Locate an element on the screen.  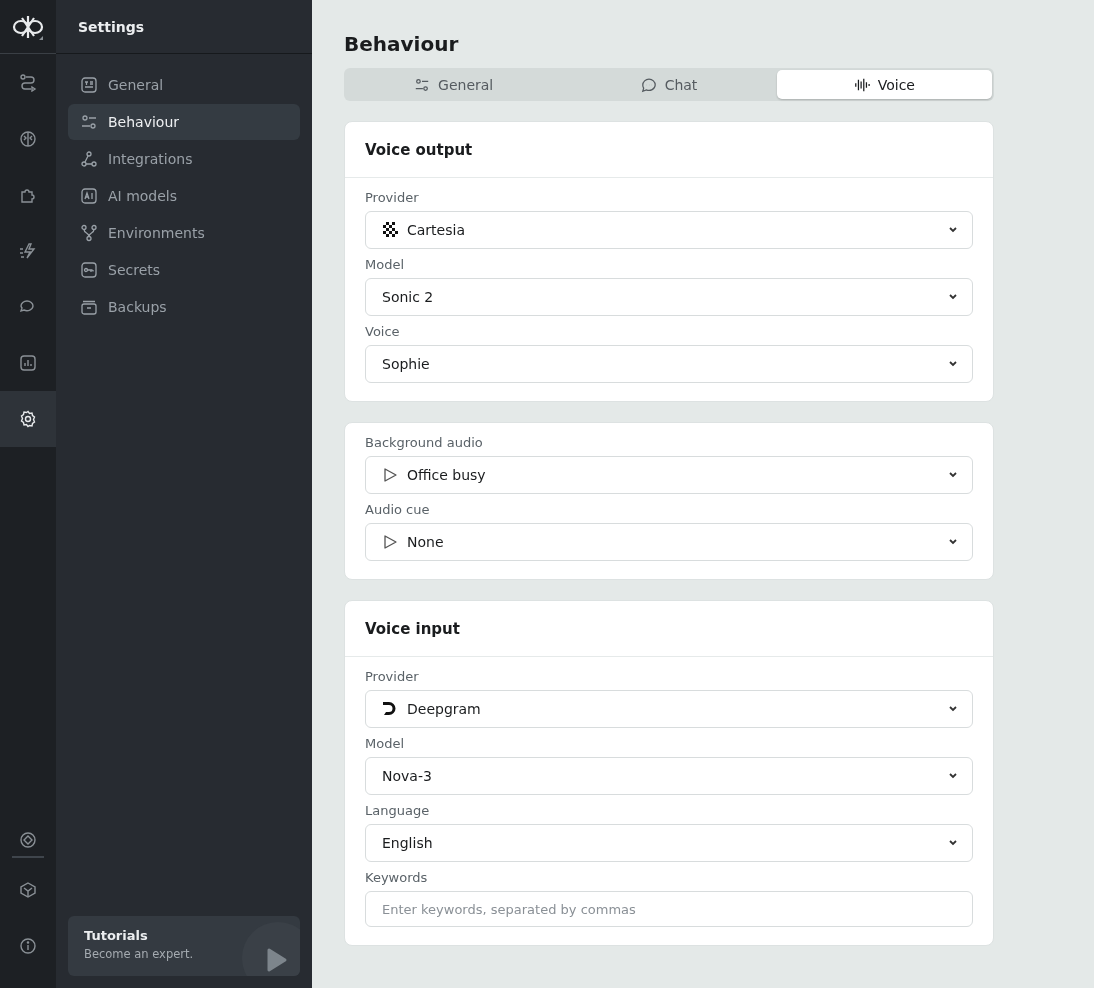
text-card-icon is located at coordinates (89, 85).